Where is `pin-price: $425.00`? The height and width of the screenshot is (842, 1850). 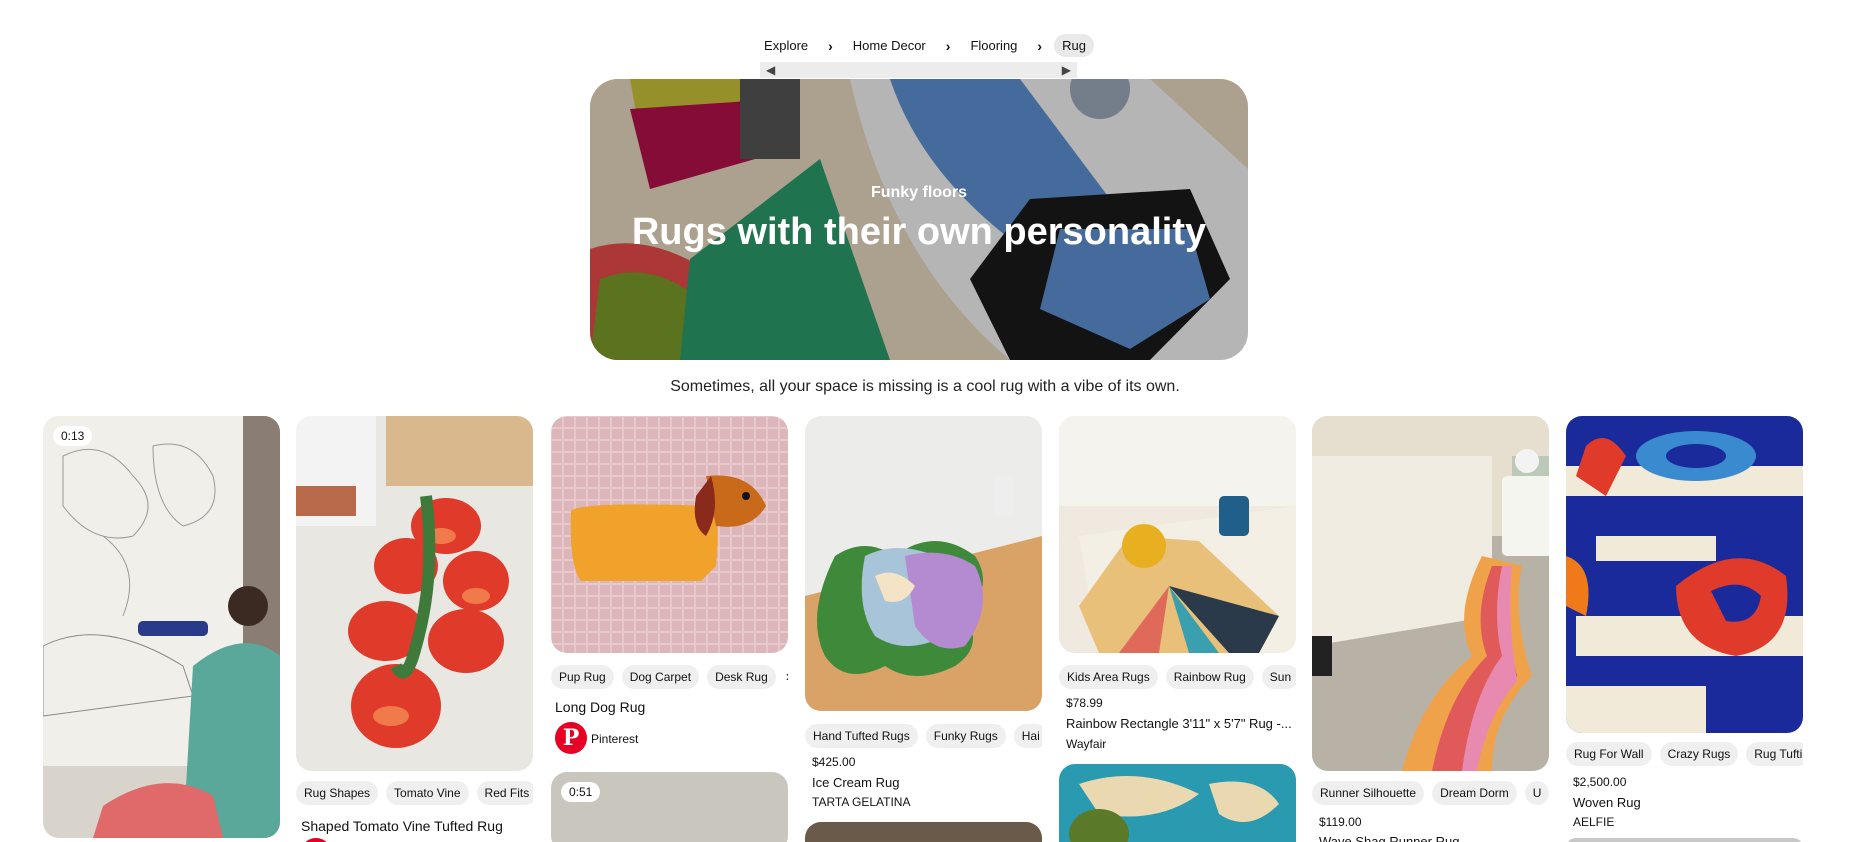
pin-price: $425.00 is located at coordinates (834, 762).